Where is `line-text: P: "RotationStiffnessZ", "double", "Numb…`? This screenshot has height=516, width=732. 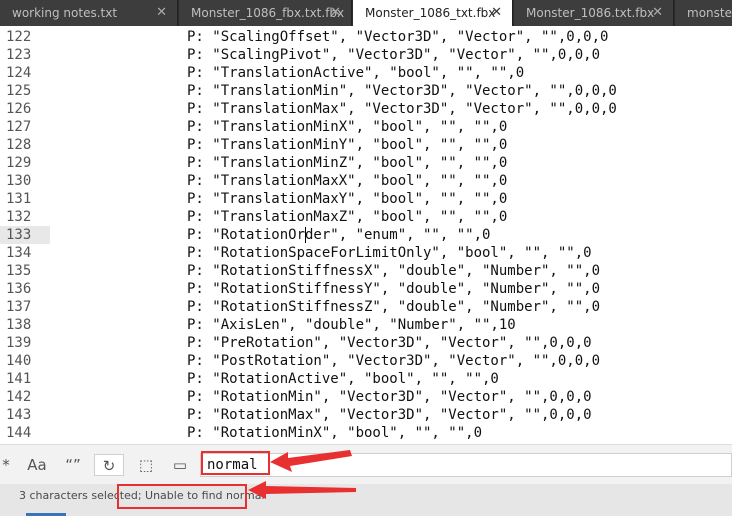 line-text: P: "RotationStiffnessZ", "double", "Numb… is located at coordinates (394, 307).